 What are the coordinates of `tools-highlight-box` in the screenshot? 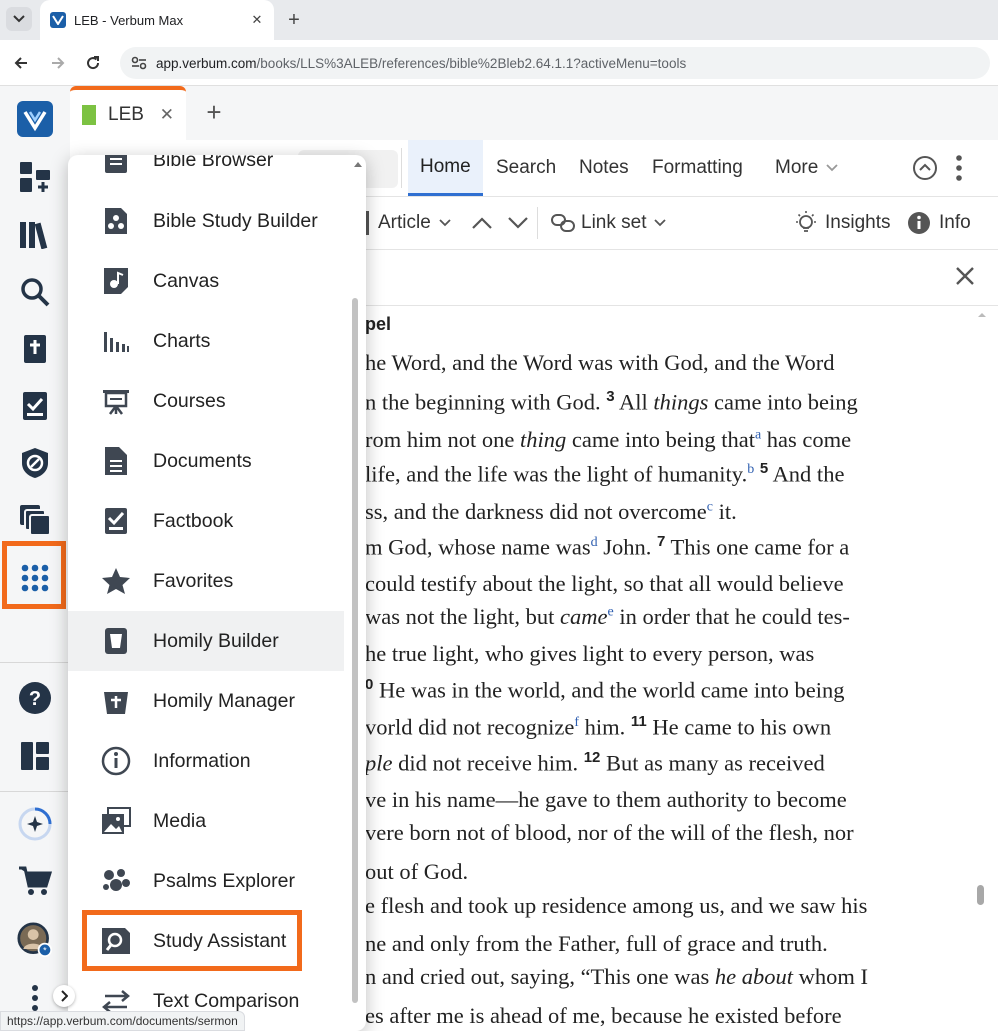 It's located at (34, 575).